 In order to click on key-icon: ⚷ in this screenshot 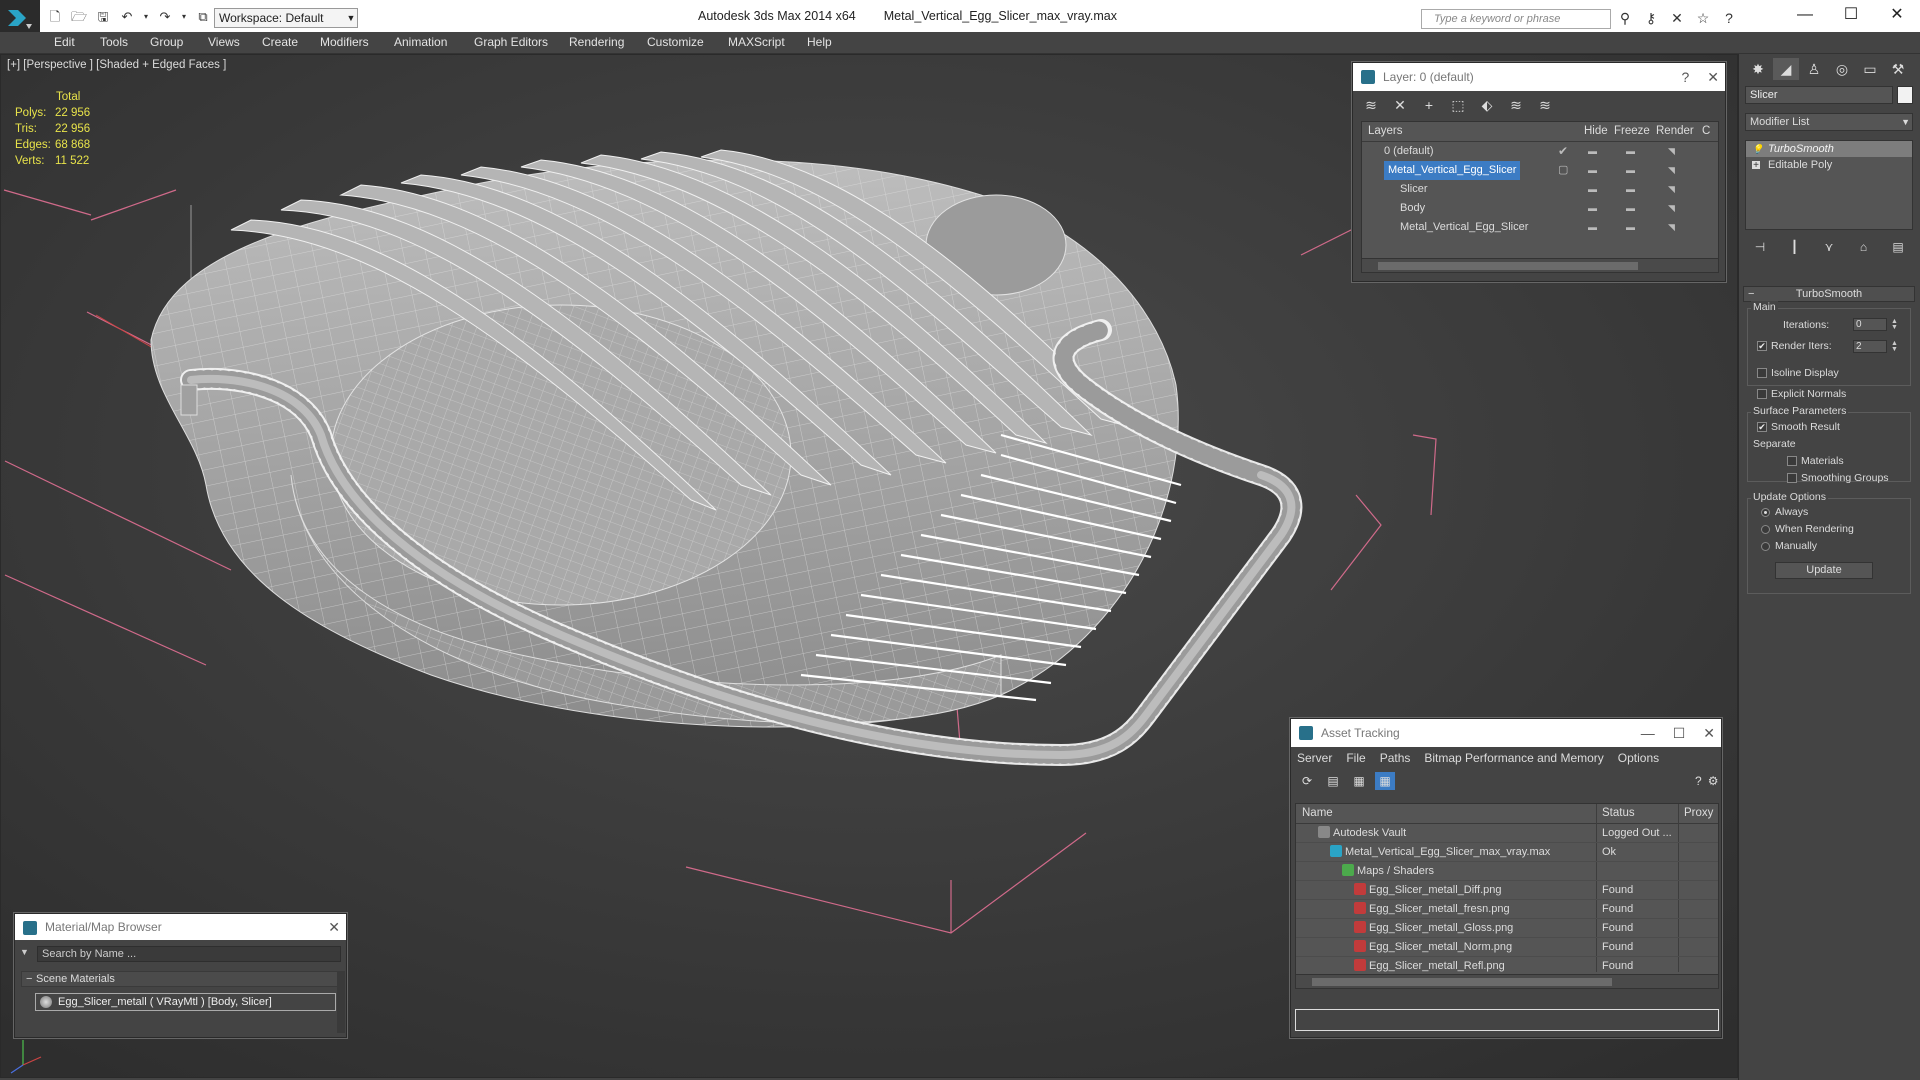, I will do `click(1651, 18)`.